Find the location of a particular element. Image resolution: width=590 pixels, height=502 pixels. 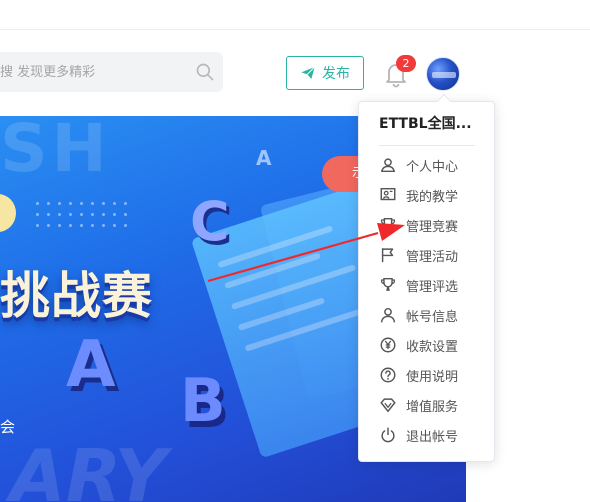

menu-divider is located at coordinates (427, 145).